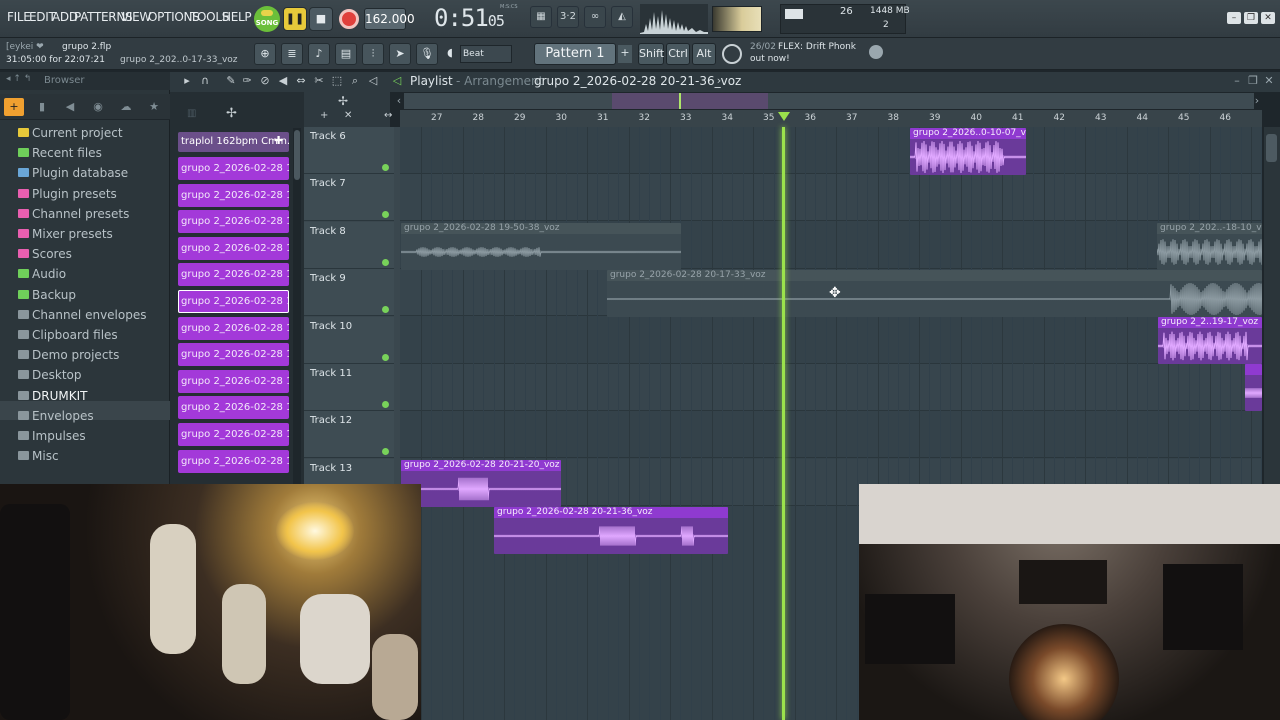 The height and width of the screenshot is (720, 1280). Describe the element at coordinates (42, 107) in the screenshot. I see `browser-tab-project-icon: ▮` at that location.